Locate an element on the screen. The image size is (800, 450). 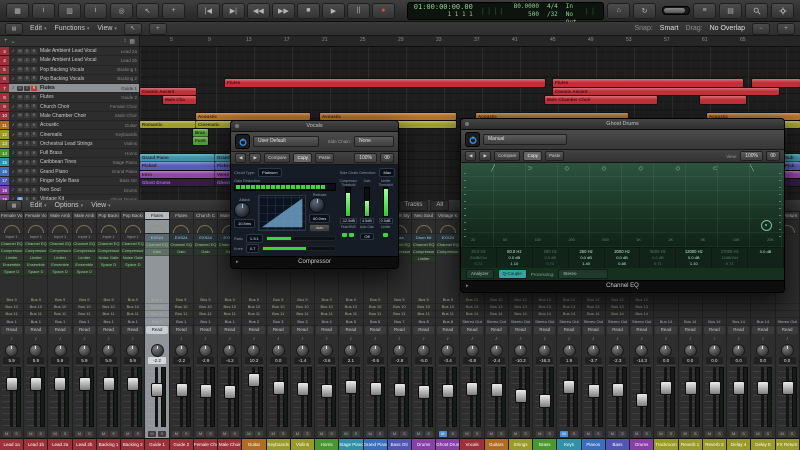
output-slot: Bus 5 is located at coordinates (351, 322).